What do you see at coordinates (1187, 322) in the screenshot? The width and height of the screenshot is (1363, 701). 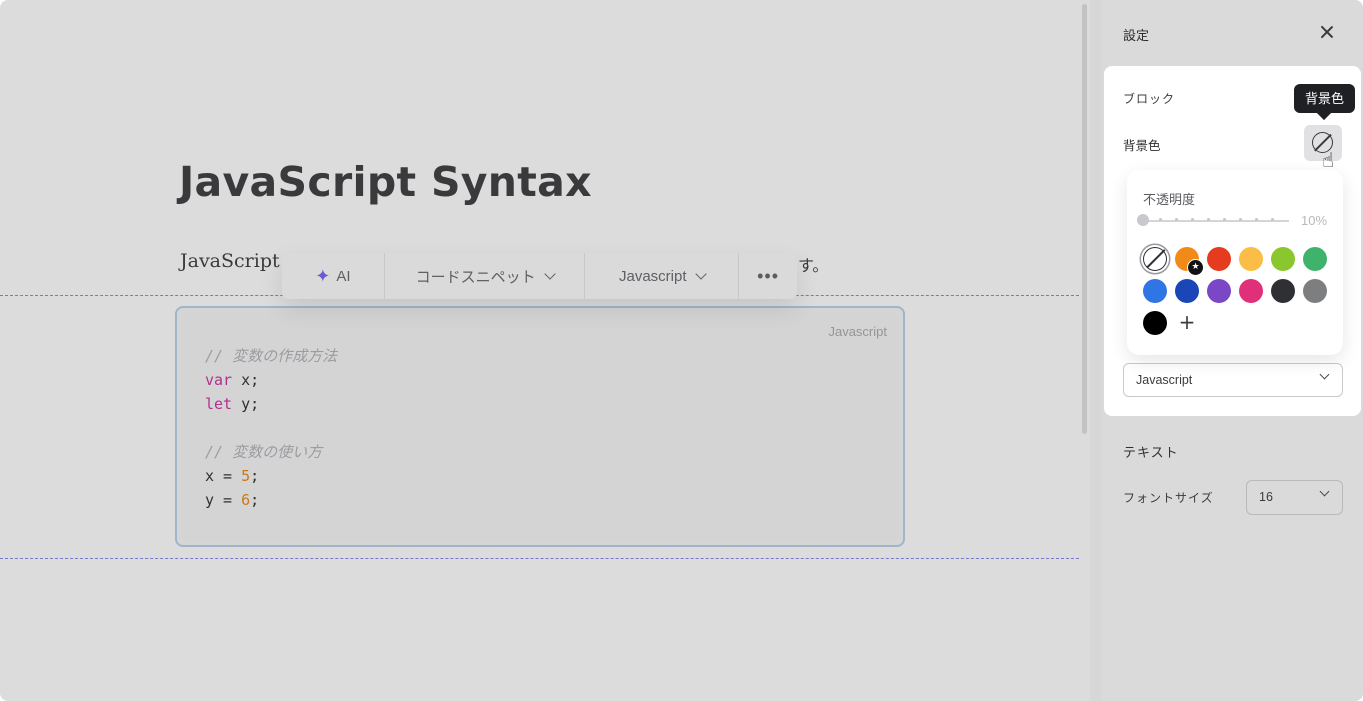 I see `add-color-button: +` at bounding box center [1187, 322].